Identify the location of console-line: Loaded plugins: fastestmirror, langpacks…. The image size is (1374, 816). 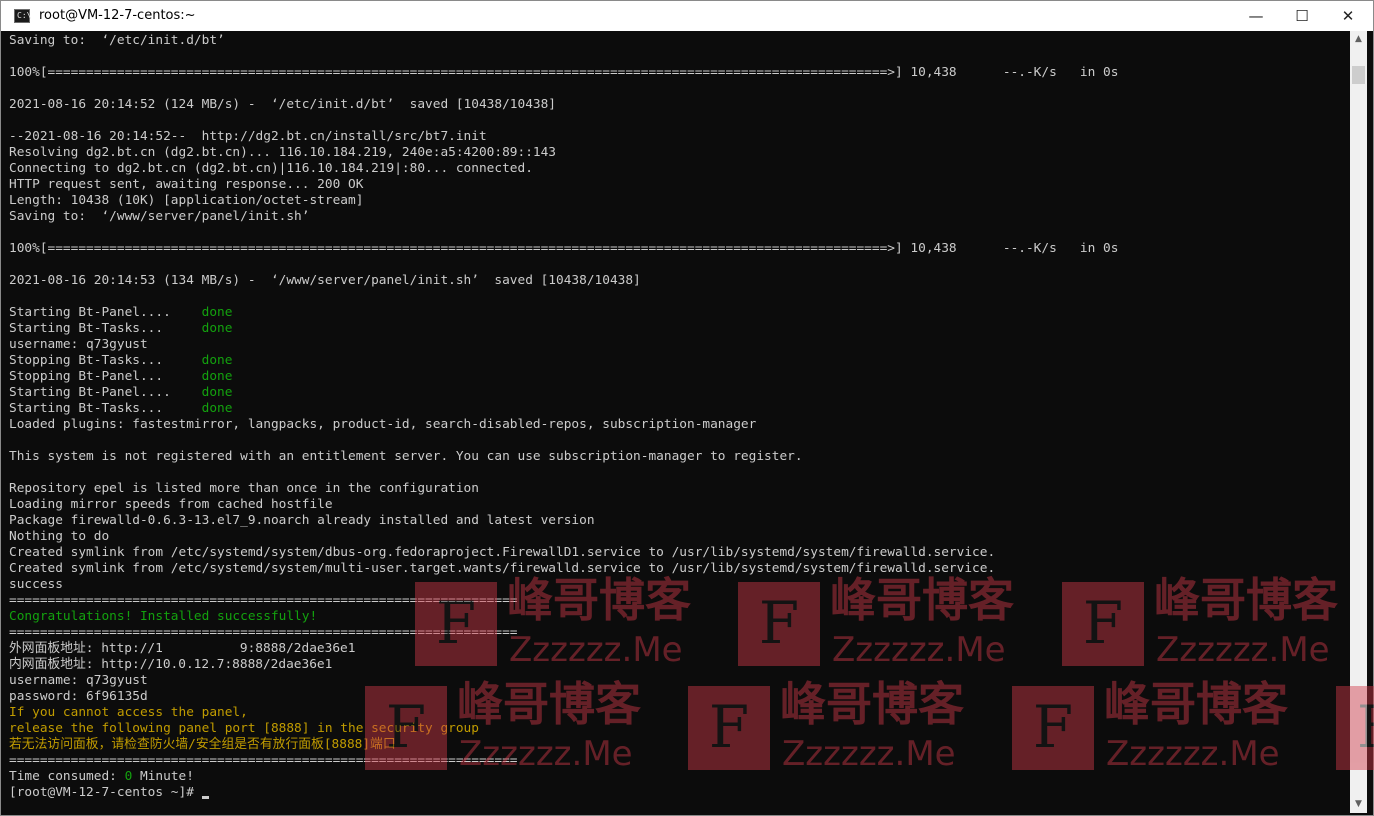
(563, 425).